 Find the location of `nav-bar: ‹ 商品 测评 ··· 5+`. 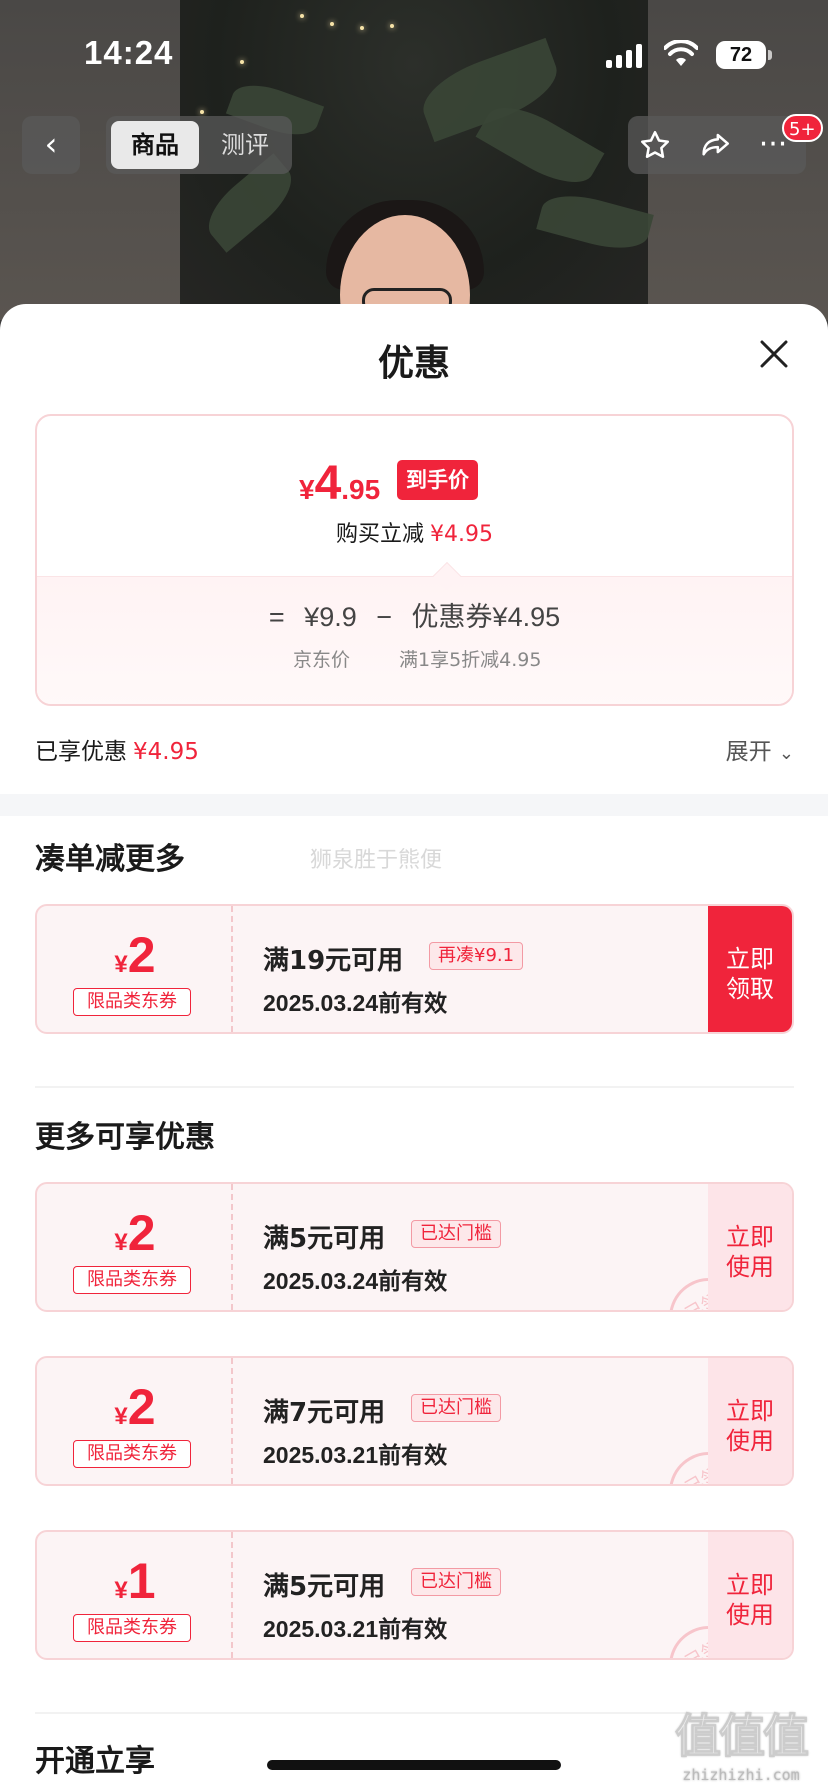

nav-bar: ‹ 商品 测评 ··· 5+ is located at coordinates (414, 145).